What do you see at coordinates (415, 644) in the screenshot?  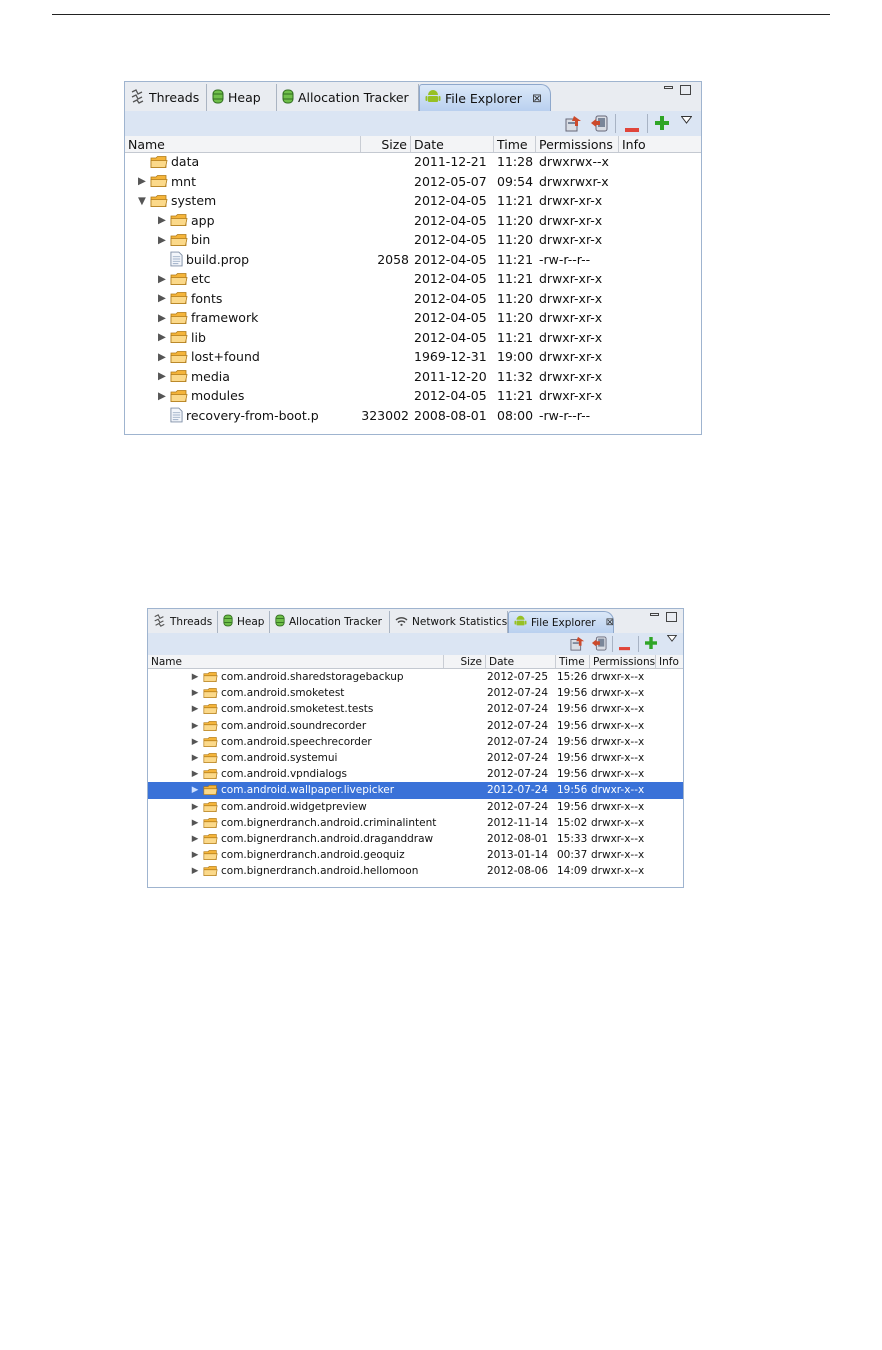 I see `file-toolbar` at bounding box center [415, 644].